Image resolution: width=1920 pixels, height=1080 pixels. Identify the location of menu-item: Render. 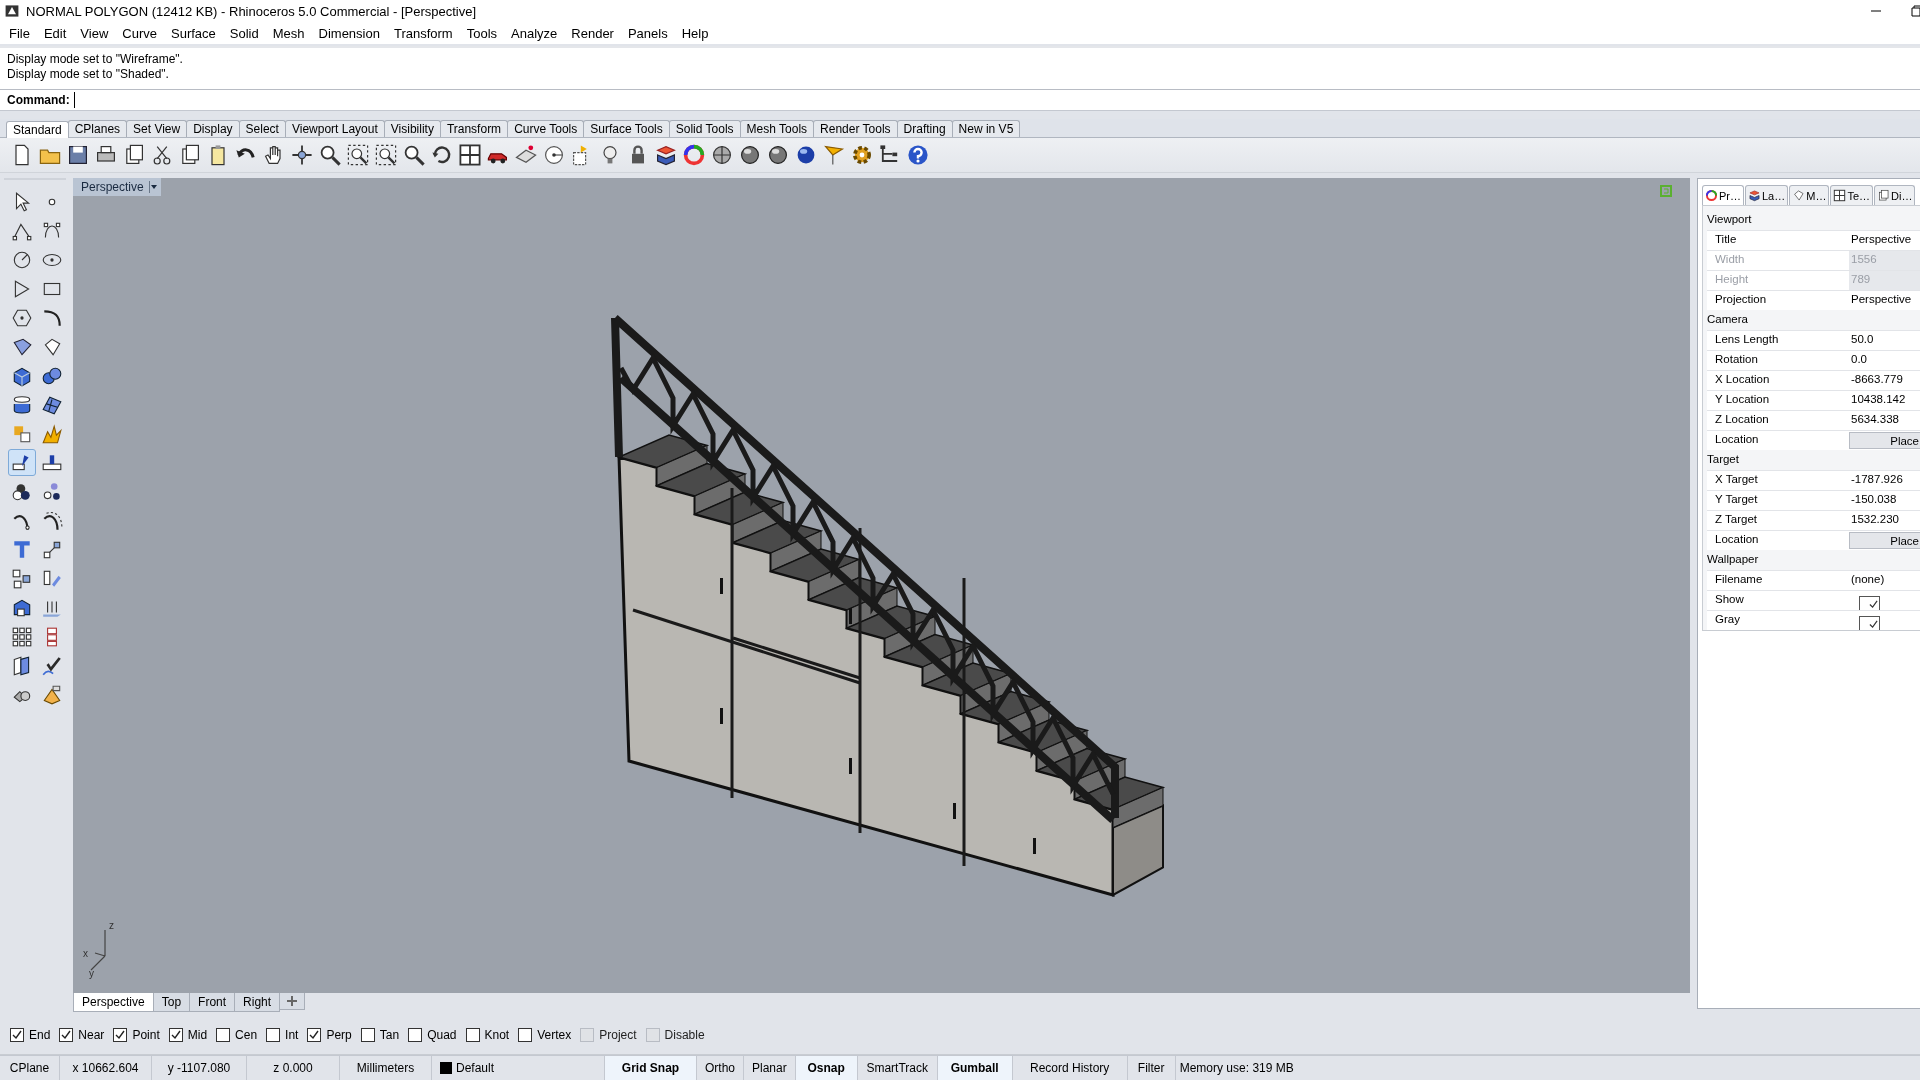
(592, 33).